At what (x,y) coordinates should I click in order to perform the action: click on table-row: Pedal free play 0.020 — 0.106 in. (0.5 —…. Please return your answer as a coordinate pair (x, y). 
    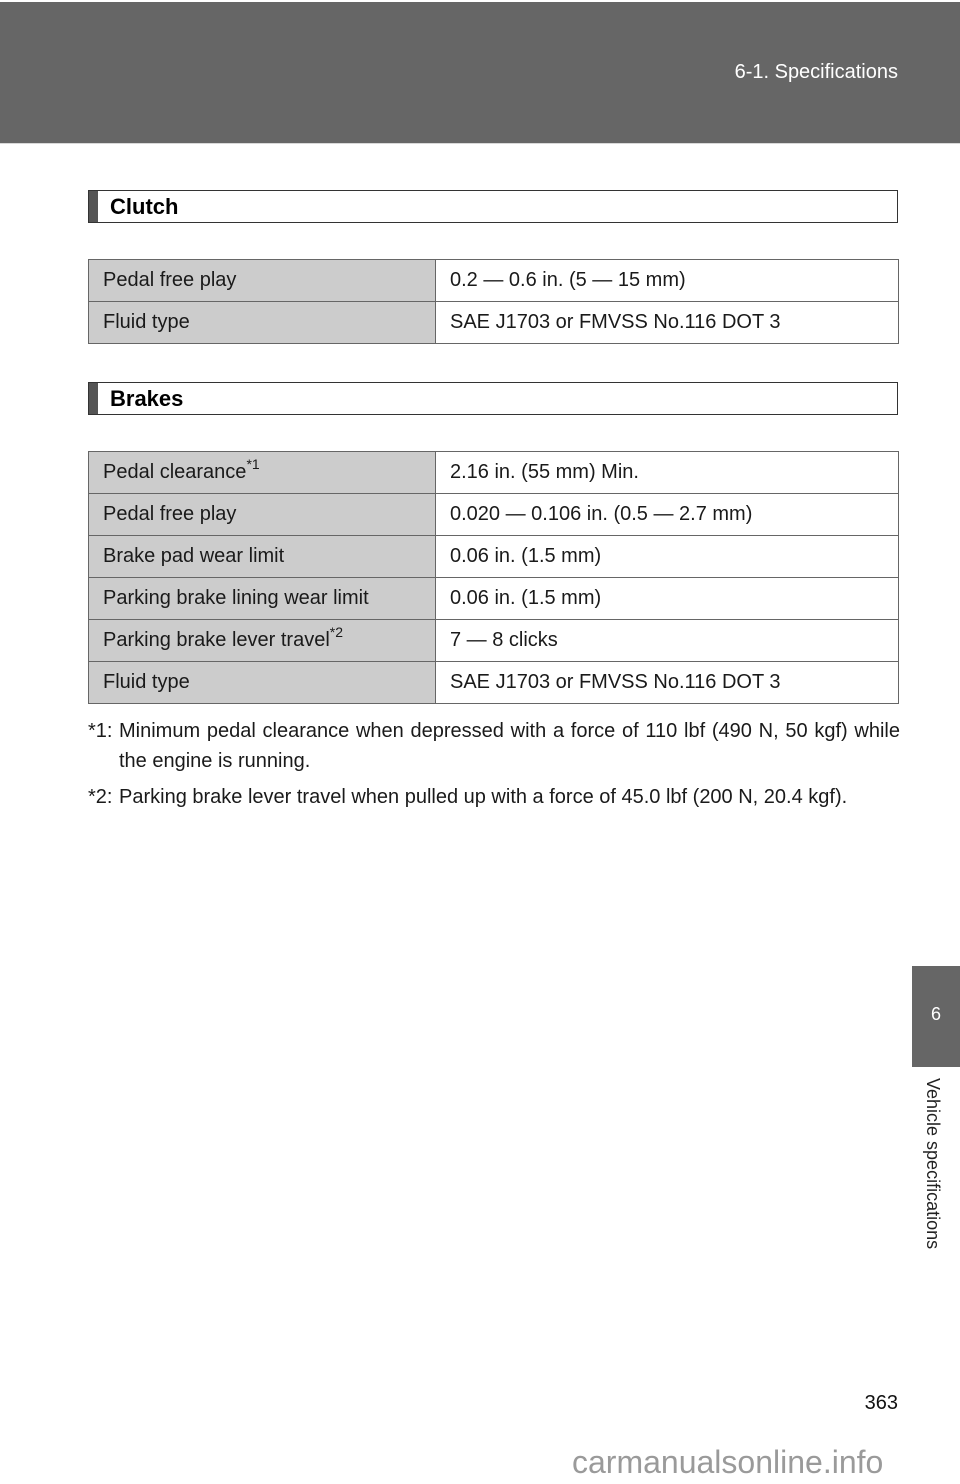
    Looking at the image, I should click on (493, 514).